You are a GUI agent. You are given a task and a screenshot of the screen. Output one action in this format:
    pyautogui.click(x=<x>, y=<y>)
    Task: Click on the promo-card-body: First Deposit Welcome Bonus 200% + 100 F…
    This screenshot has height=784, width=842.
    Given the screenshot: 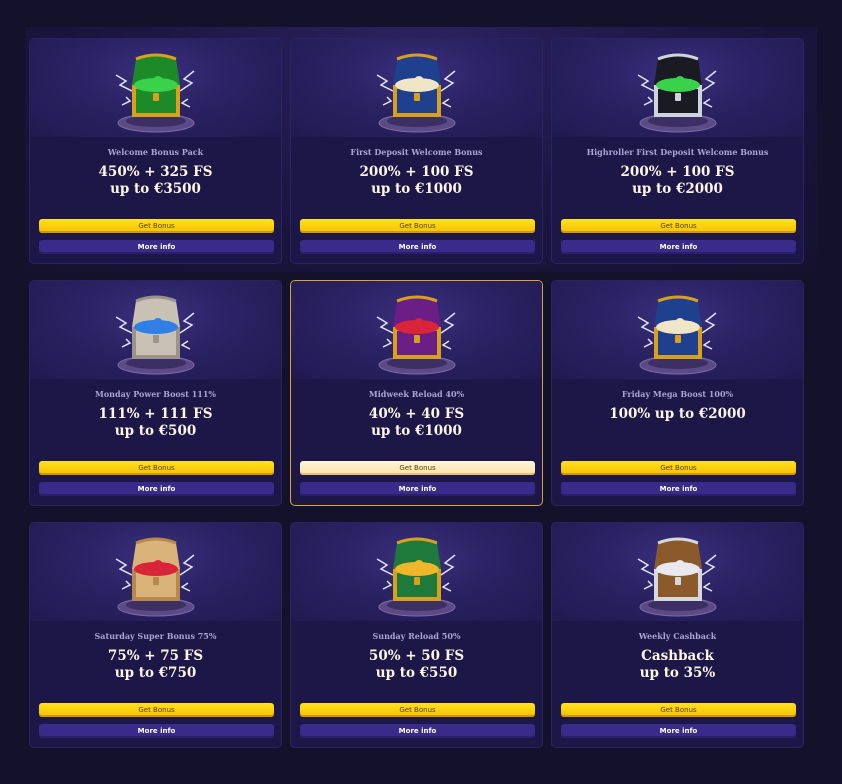 What is the action you would take?
    pyautogui.click(x=416, y=200)
    